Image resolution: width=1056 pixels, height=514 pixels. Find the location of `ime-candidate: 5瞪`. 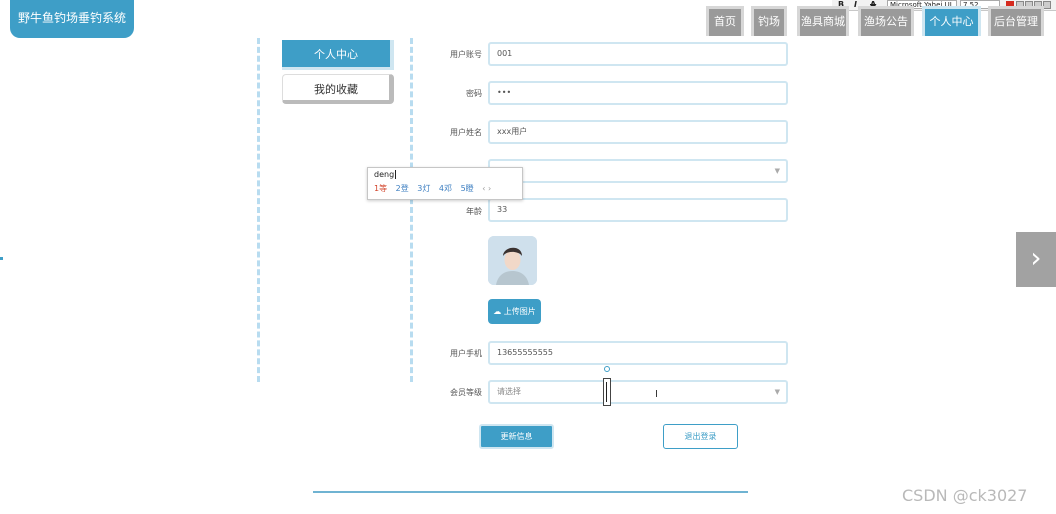

ime-candidate: 5瞪 is located at coordinates (467, 188).